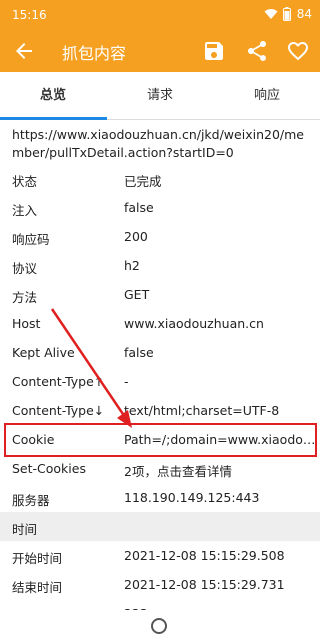 The image size is (320, 640). I want to click on row-key: 方法, so click(25, 297).